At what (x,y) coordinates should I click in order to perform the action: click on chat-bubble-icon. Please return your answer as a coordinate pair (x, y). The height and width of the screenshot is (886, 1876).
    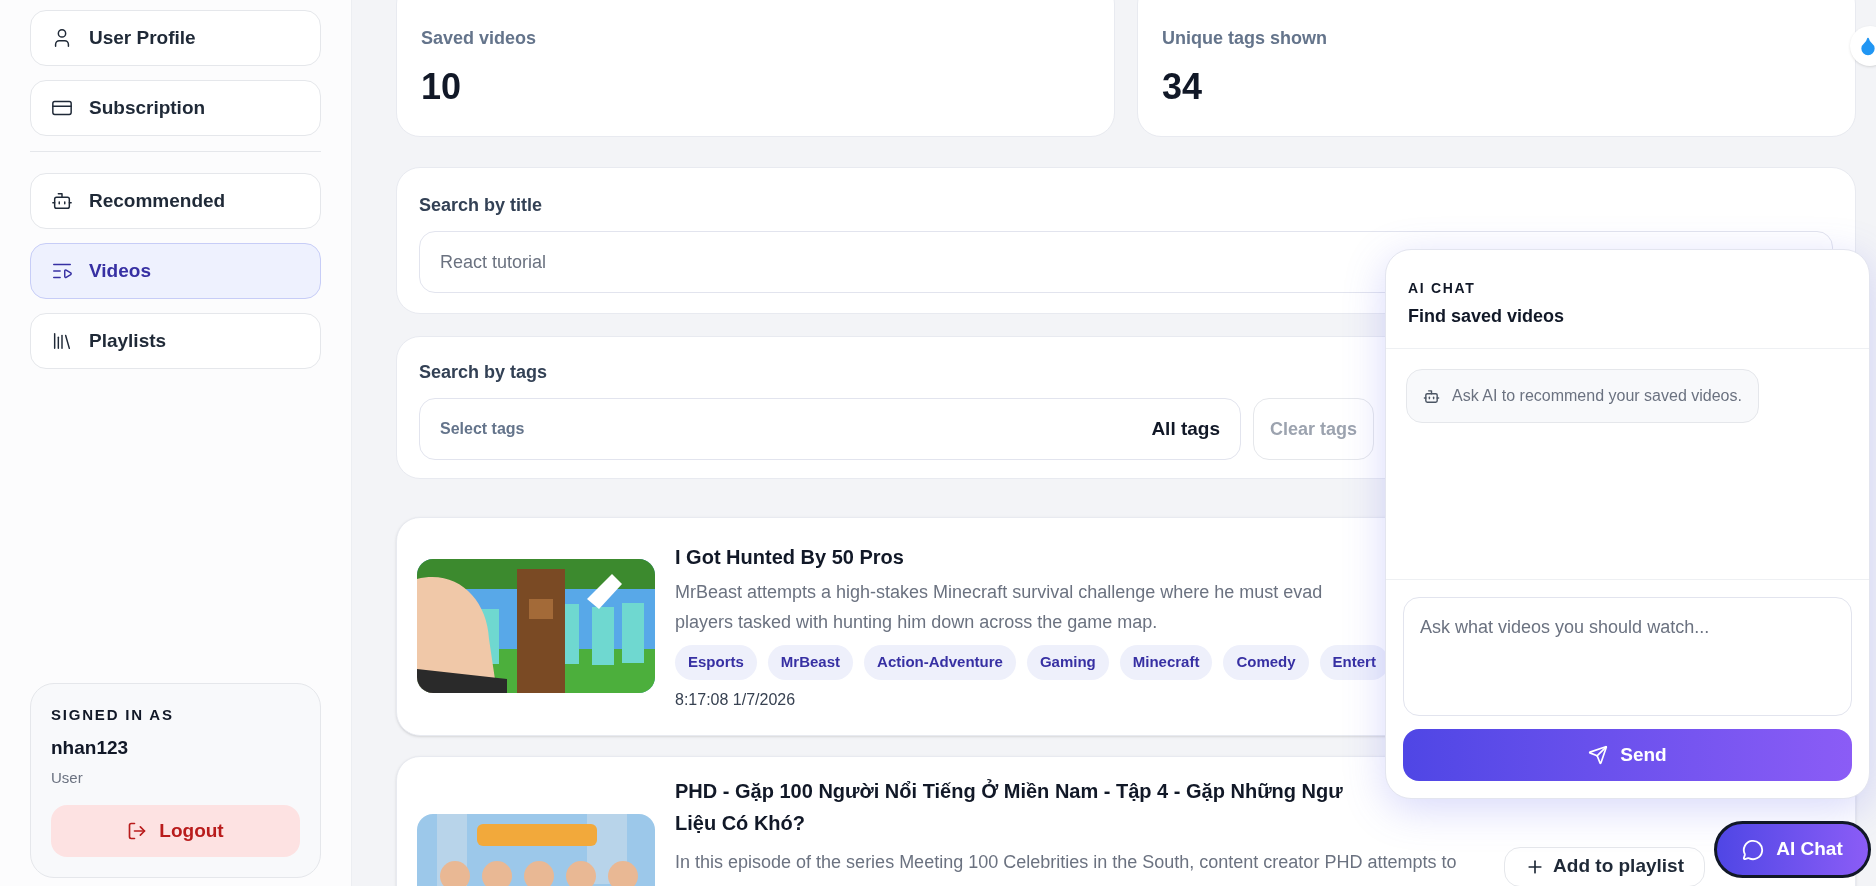
    Looking at the image, I should click on (1753, 849).